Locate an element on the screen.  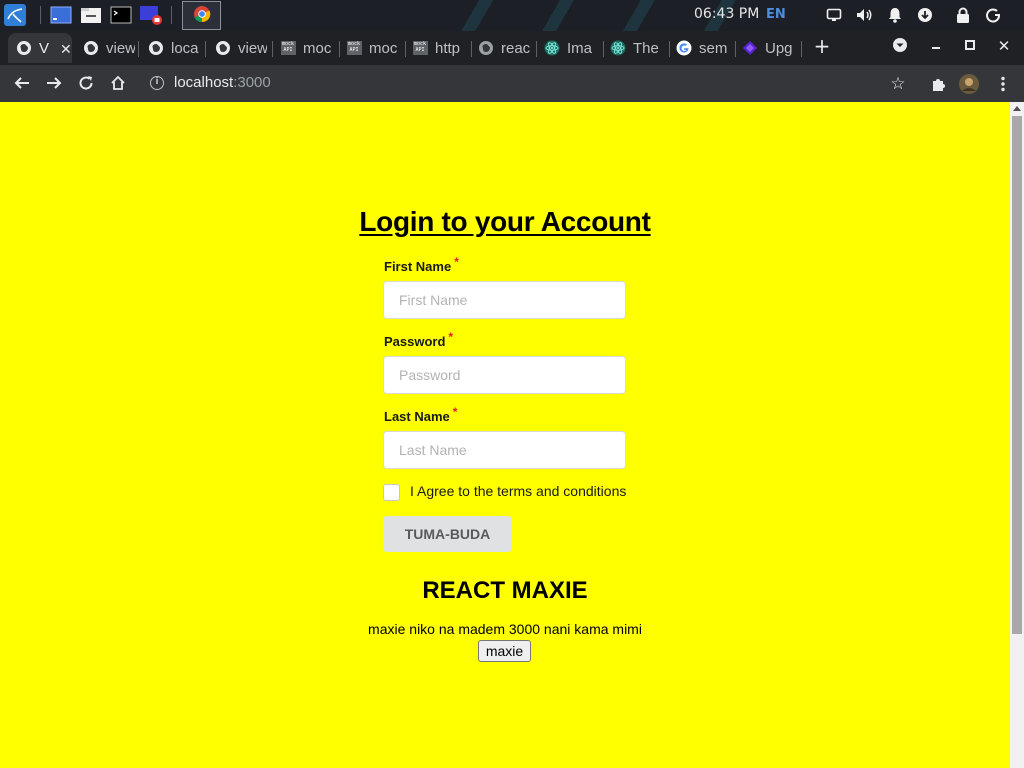
workspace-icon is located at coordinates (61, 15).